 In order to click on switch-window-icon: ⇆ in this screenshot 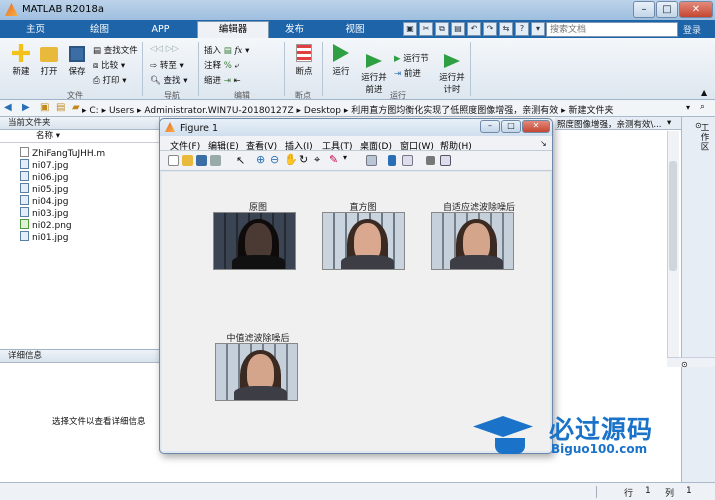, I will do `click(506, 29)`.